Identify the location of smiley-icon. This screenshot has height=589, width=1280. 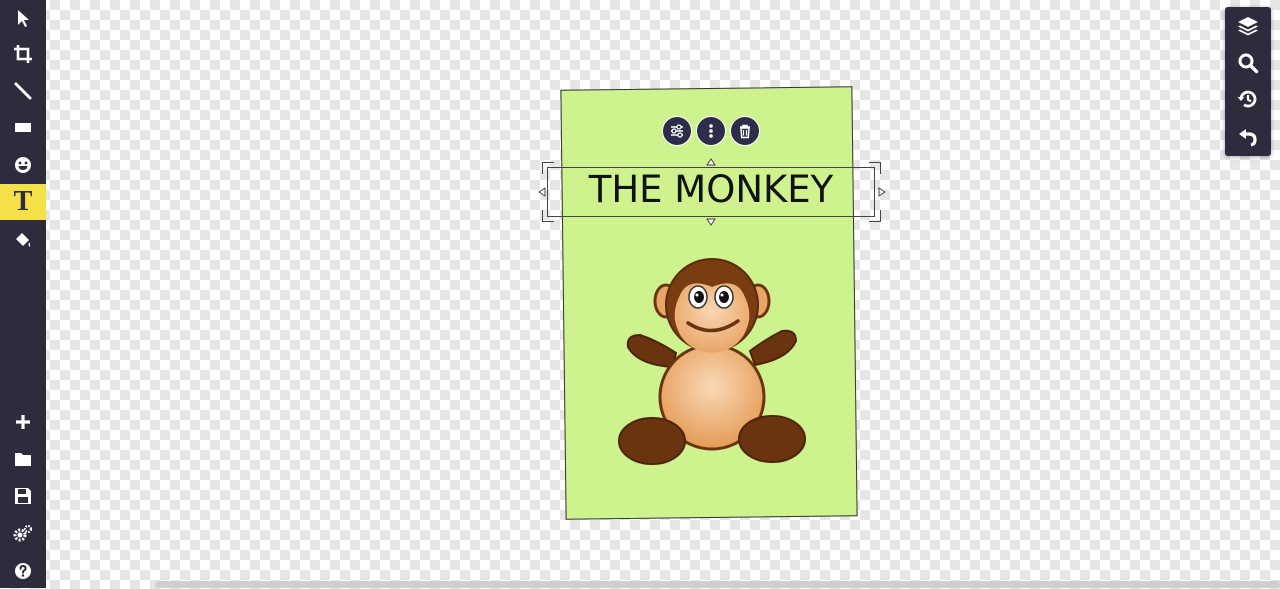
(23, 165).